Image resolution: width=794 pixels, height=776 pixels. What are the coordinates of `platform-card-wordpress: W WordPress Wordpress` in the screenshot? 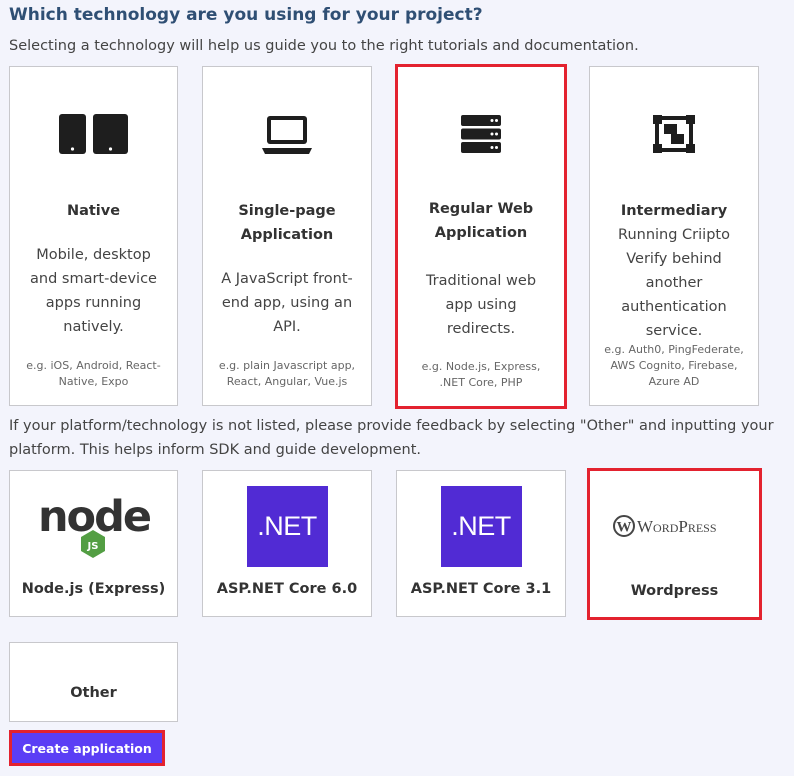 It's located at (674, 544).